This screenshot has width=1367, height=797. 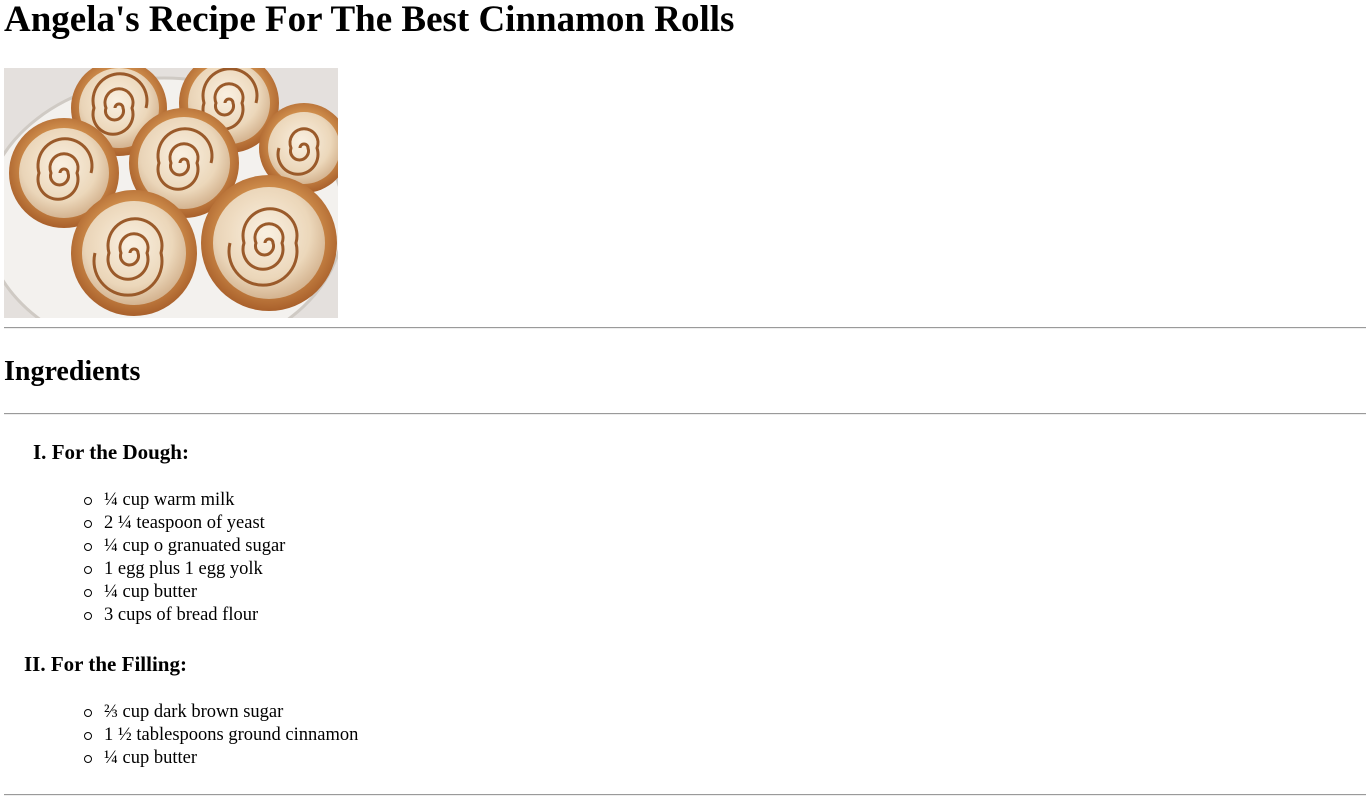 What do you see at coordinates (221, 712) in the screenshot?
I see `list-item: ⅔ cup dark brown sugar` at bounding box center [221, 712].